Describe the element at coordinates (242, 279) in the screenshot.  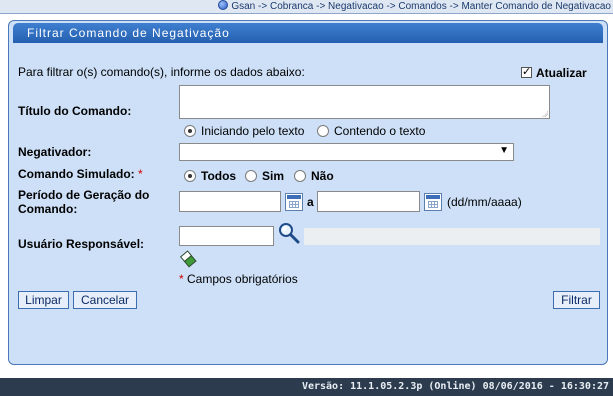
I see `required-note-text: Campos obrigatórios` at that location.